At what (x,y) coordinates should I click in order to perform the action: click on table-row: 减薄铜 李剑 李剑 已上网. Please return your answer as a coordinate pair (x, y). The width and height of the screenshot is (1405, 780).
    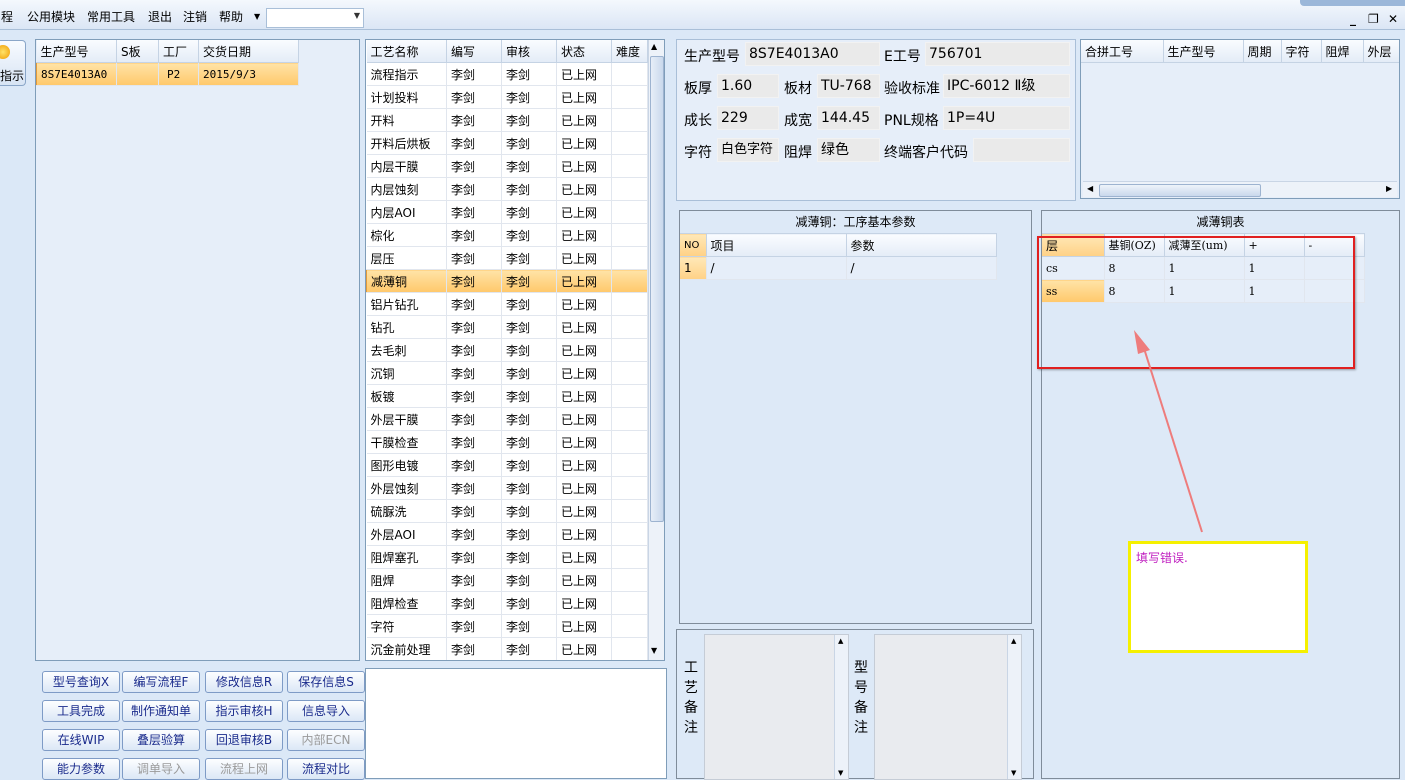
    Looking at the image, I should click on (507, 281).